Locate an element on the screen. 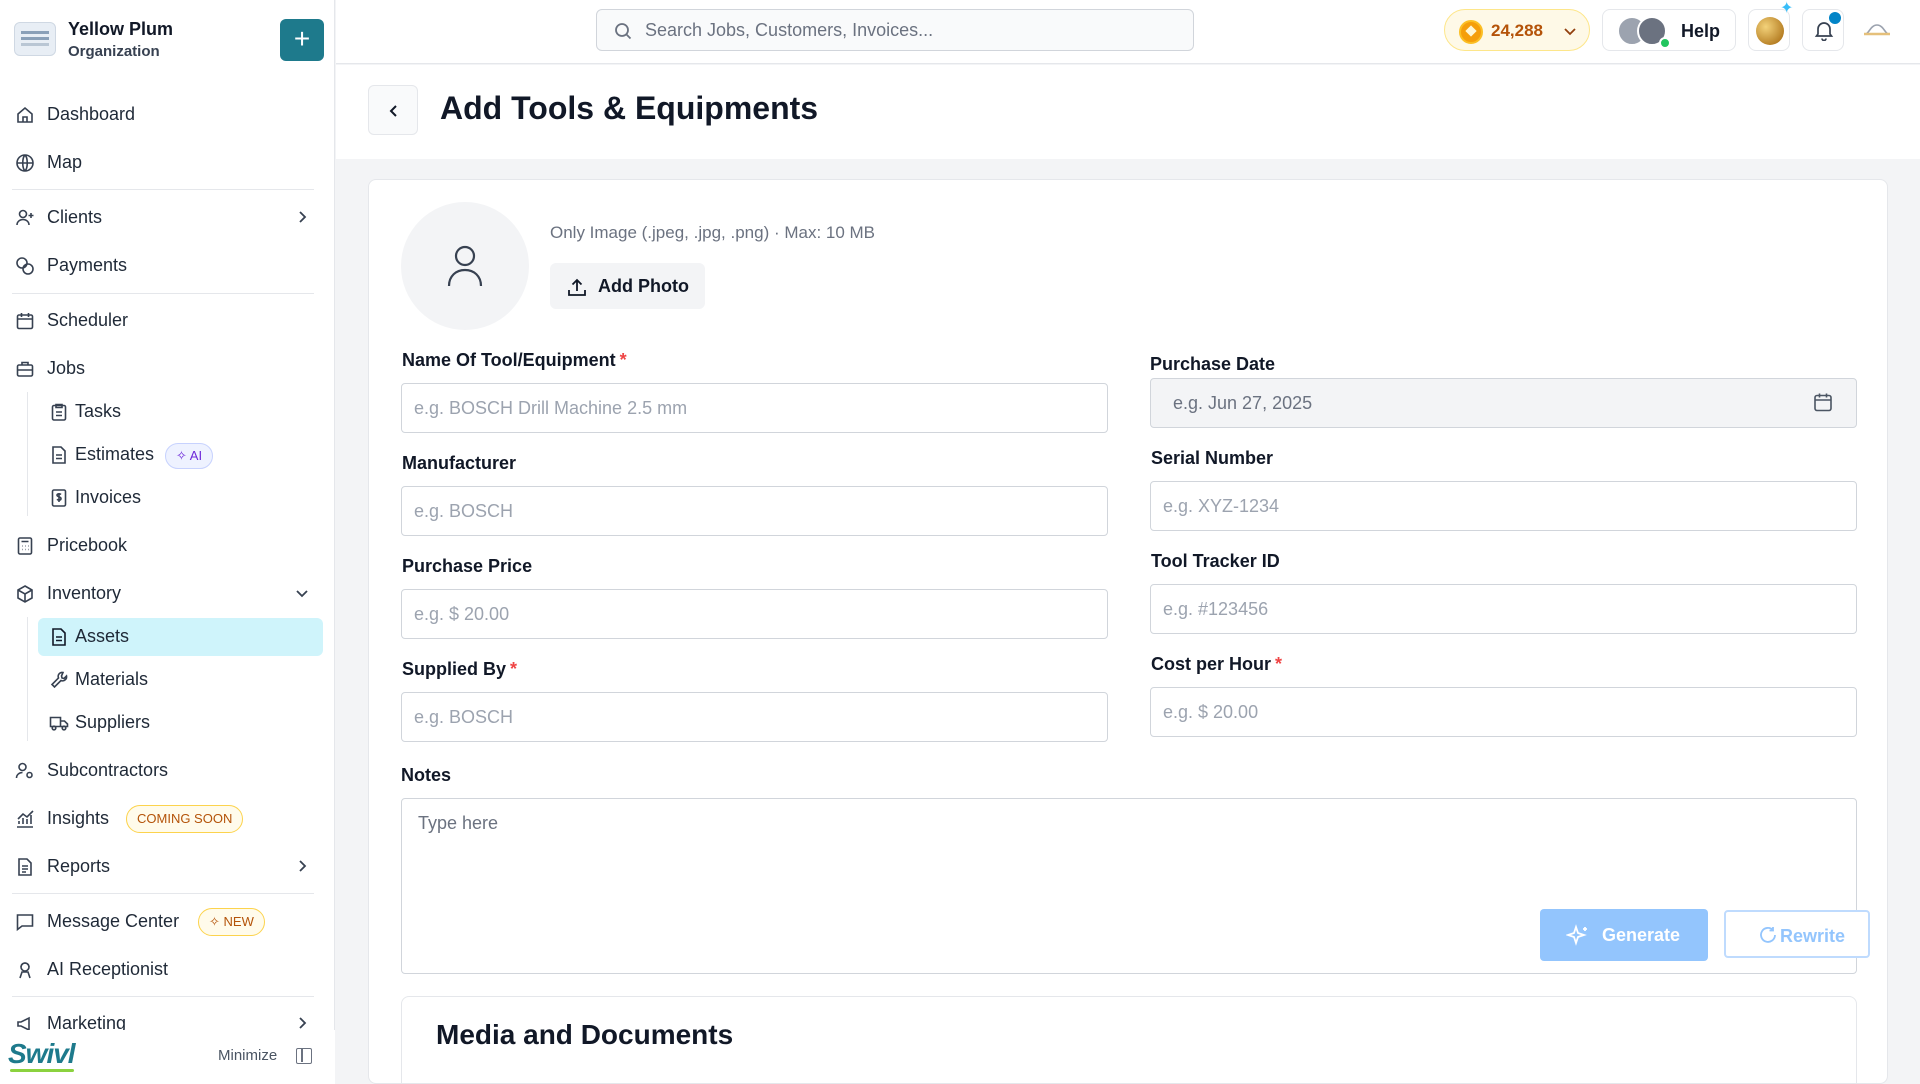 The height and width of the screenshot is (1084, 1920). sidebar-item-inventory: Inventory is located at coordinates (167, 594).